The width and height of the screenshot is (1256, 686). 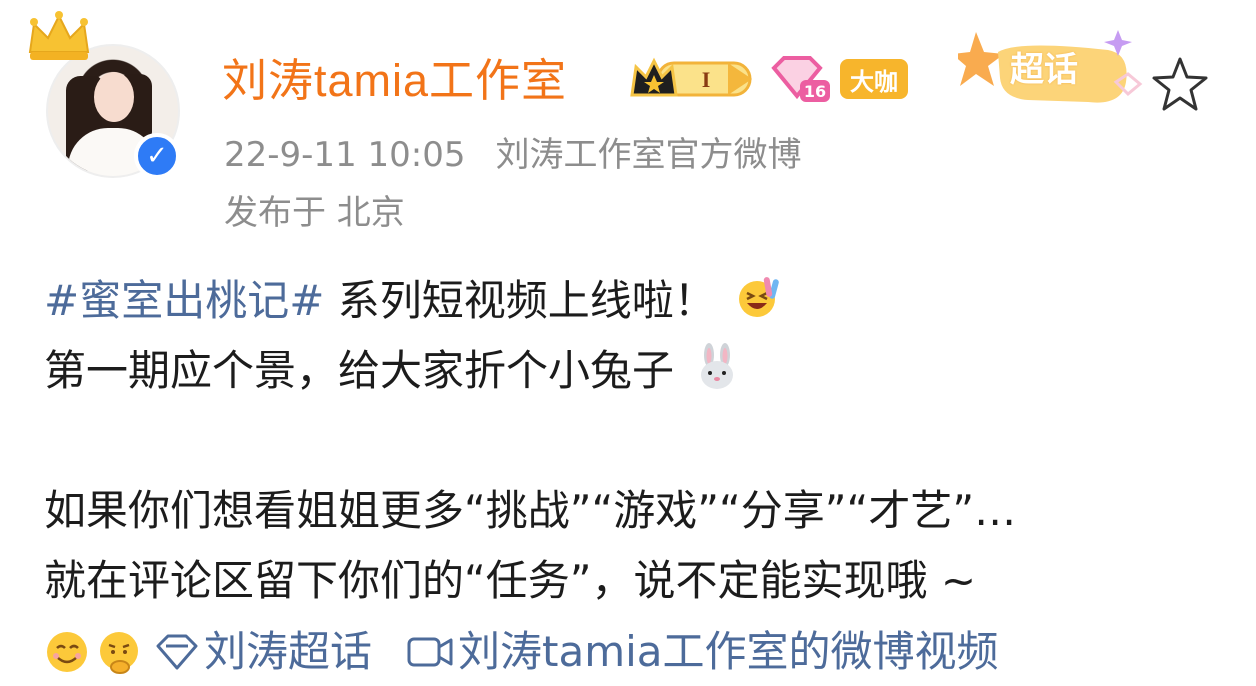 I want to click on star-icon, so click(x=1180, y=85).